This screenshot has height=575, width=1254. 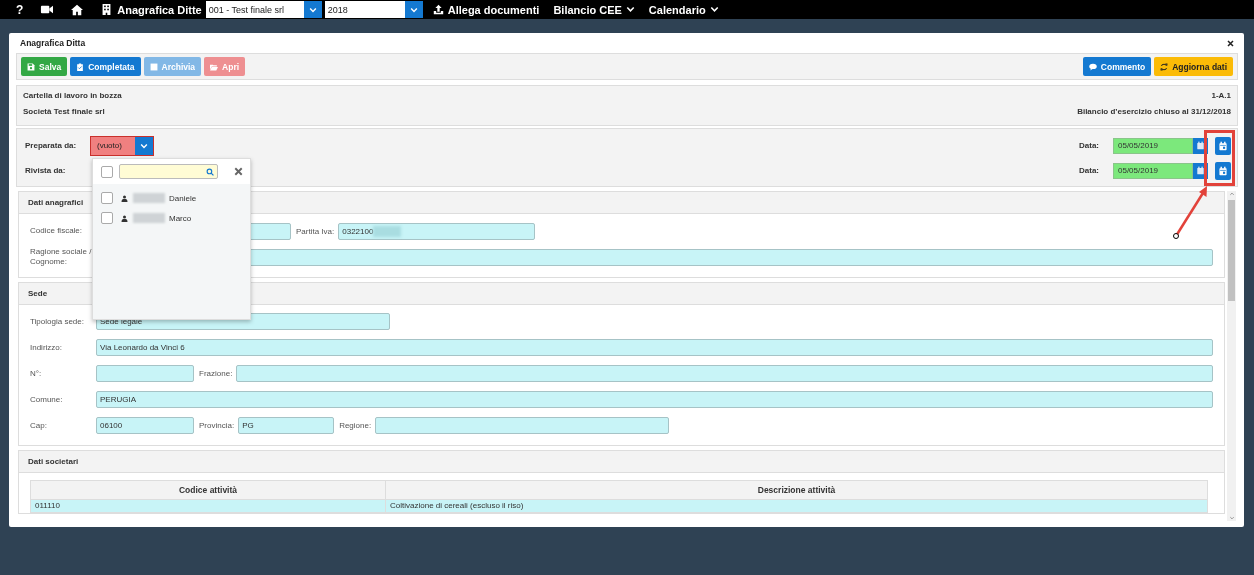 What do you see at coordinates (168, 171) in the screenshot?
I see `search-field` at bounding box center [168, 171].